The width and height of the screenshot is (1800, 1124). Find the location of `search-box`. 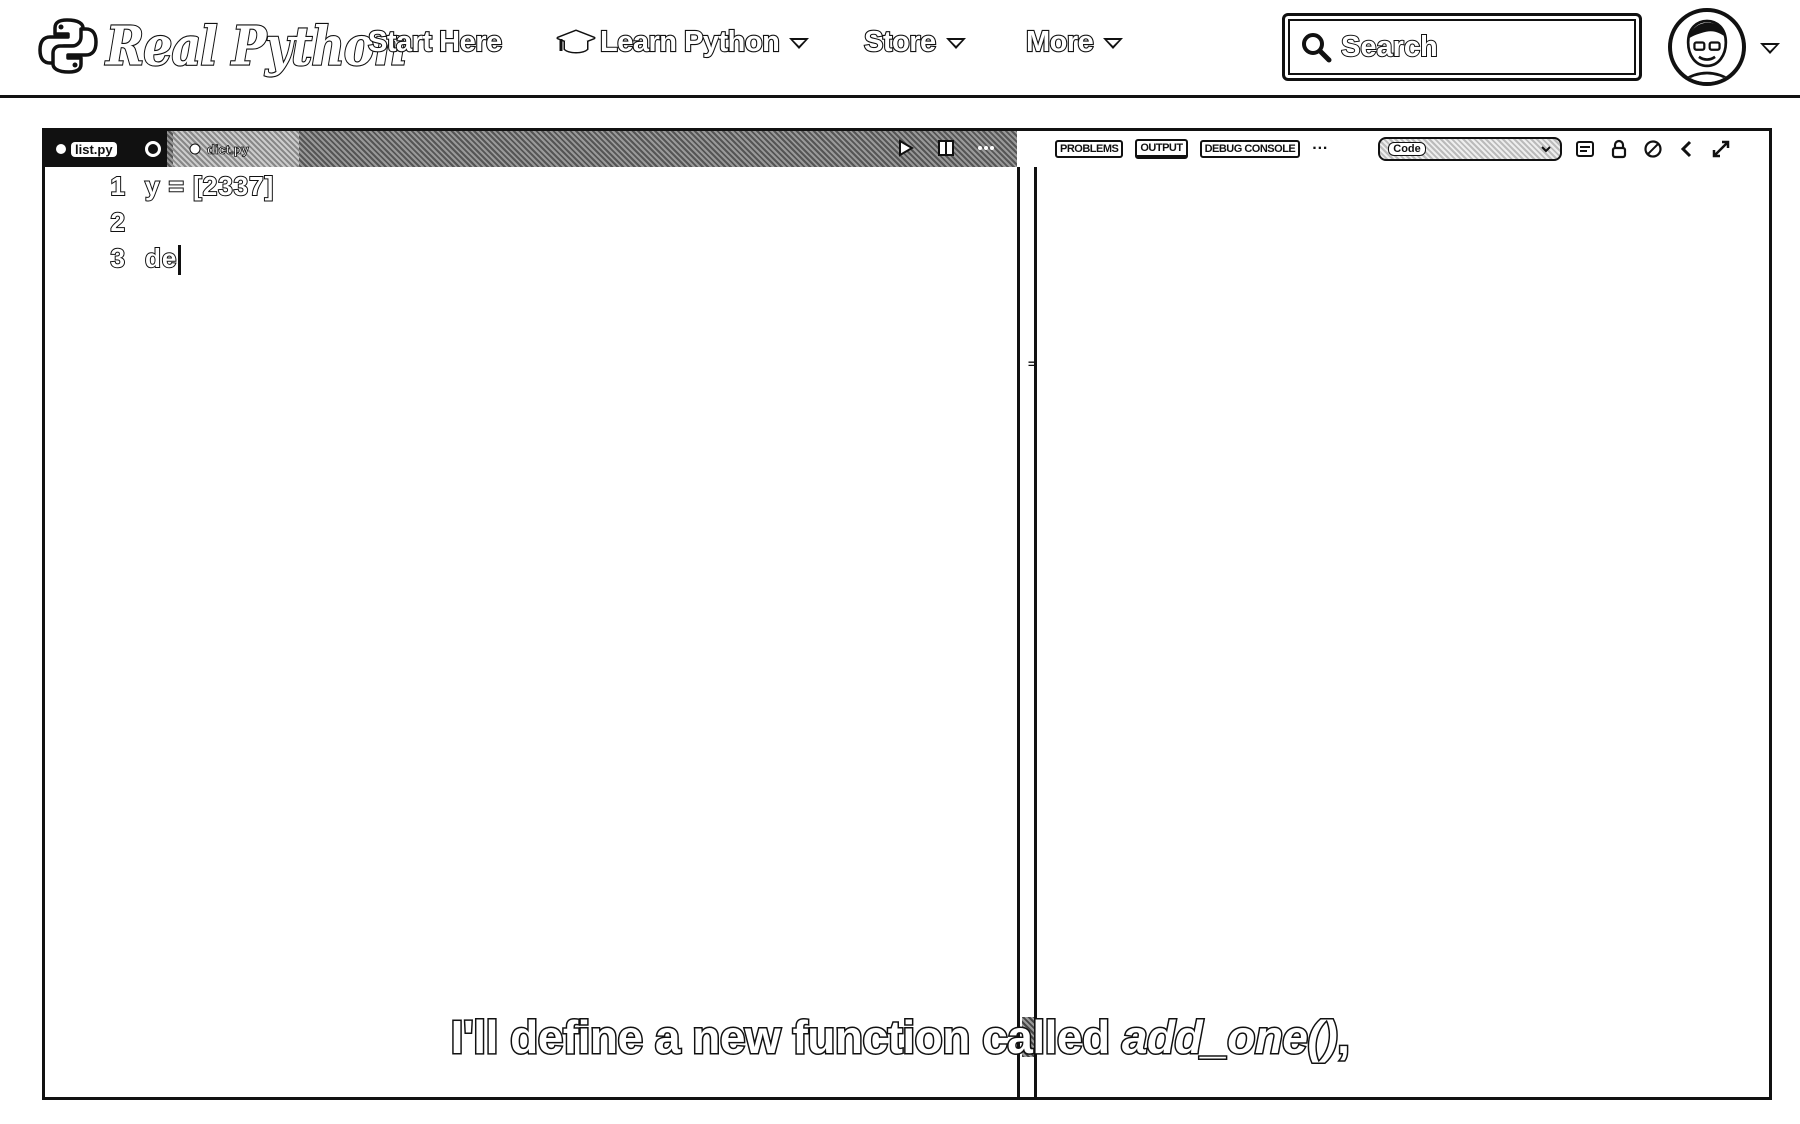

search-box is located at coordinates (1462, 47).